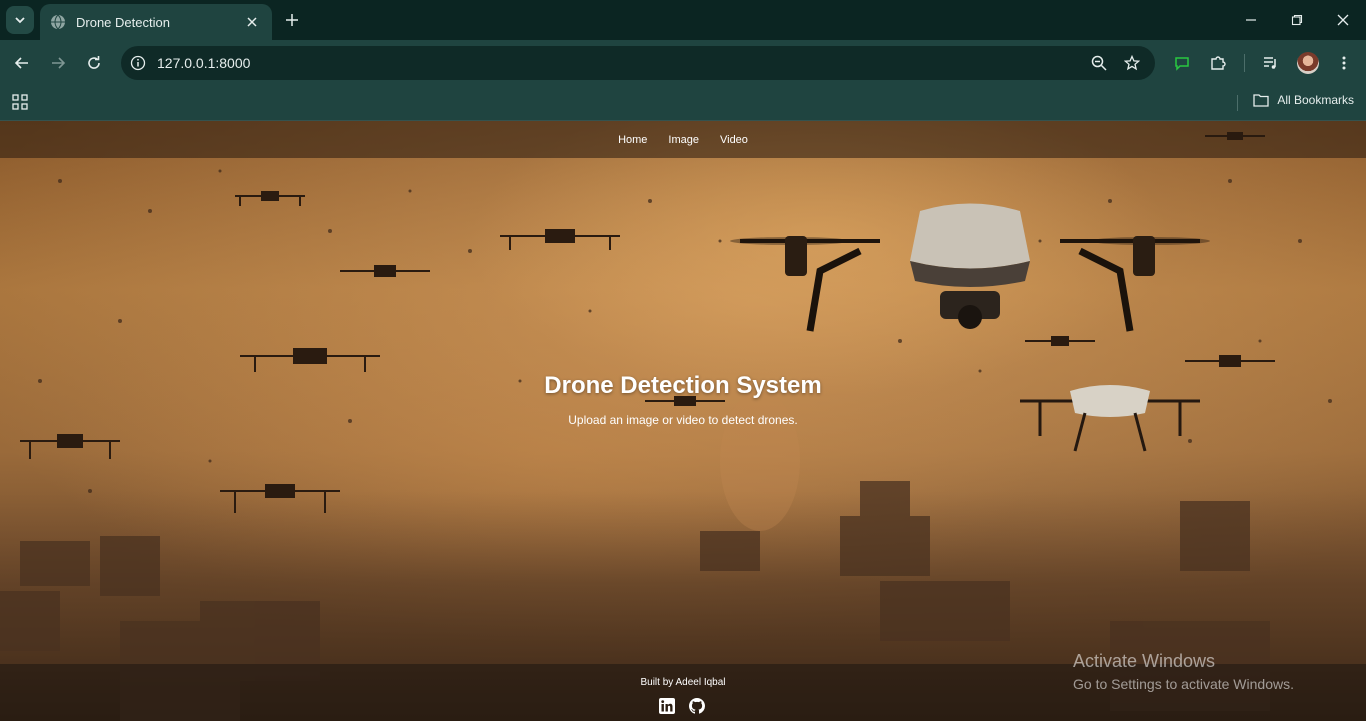 Image resolution: width=1366 pixels, height=721 pixels. I want to click on forward-button, so click(58, 63).